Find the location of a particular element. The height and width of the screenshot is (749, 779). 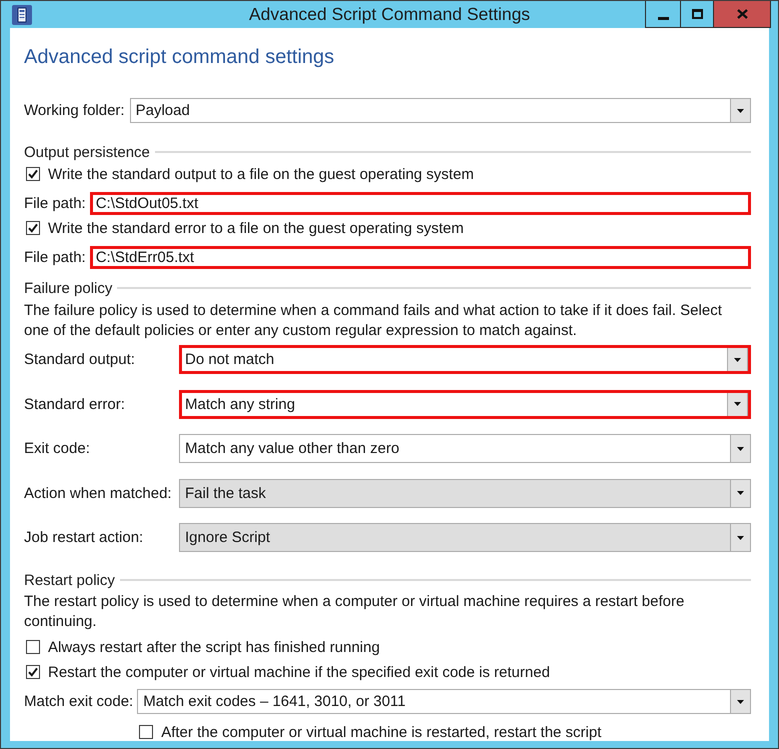

field-label: Job restart action: is located at coordinates (84, 537).